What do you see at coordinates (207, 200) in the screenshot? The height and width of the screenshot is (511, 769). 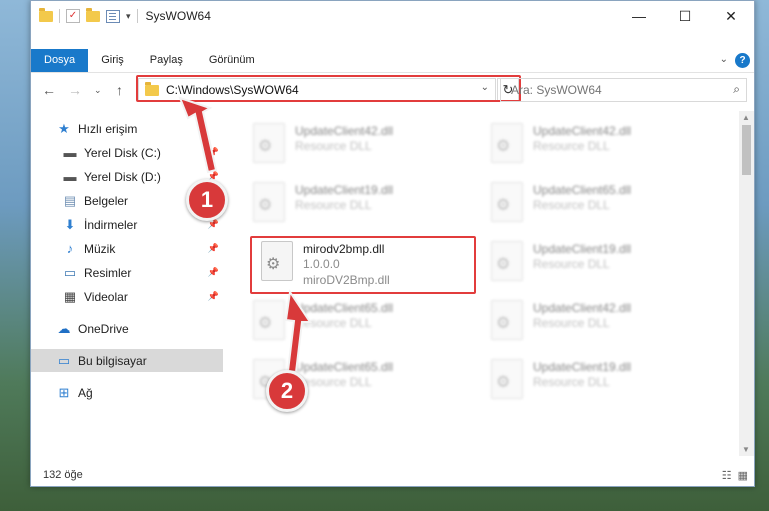 I see `step-badge-1: 1` at bounding box center [207, 200].